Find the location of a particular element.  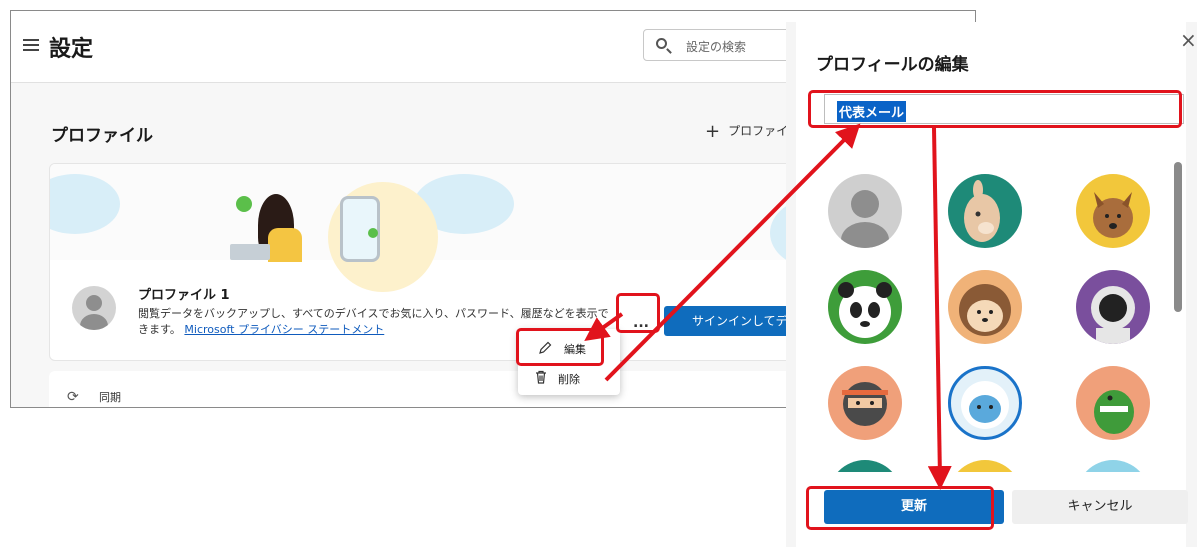

arrow-edit-to-input is located at coordinates (732, 252).